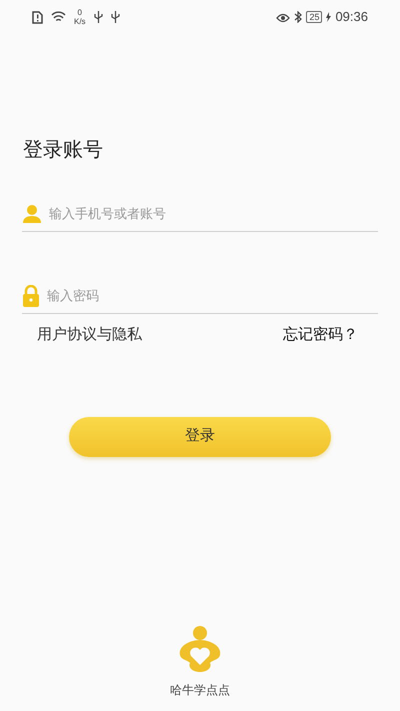 This screenshot has height=711, width=400. What do you see at coordinates (329, 17) in the screenshot?
I see `charging-icon` at bounding box center [329, 17].